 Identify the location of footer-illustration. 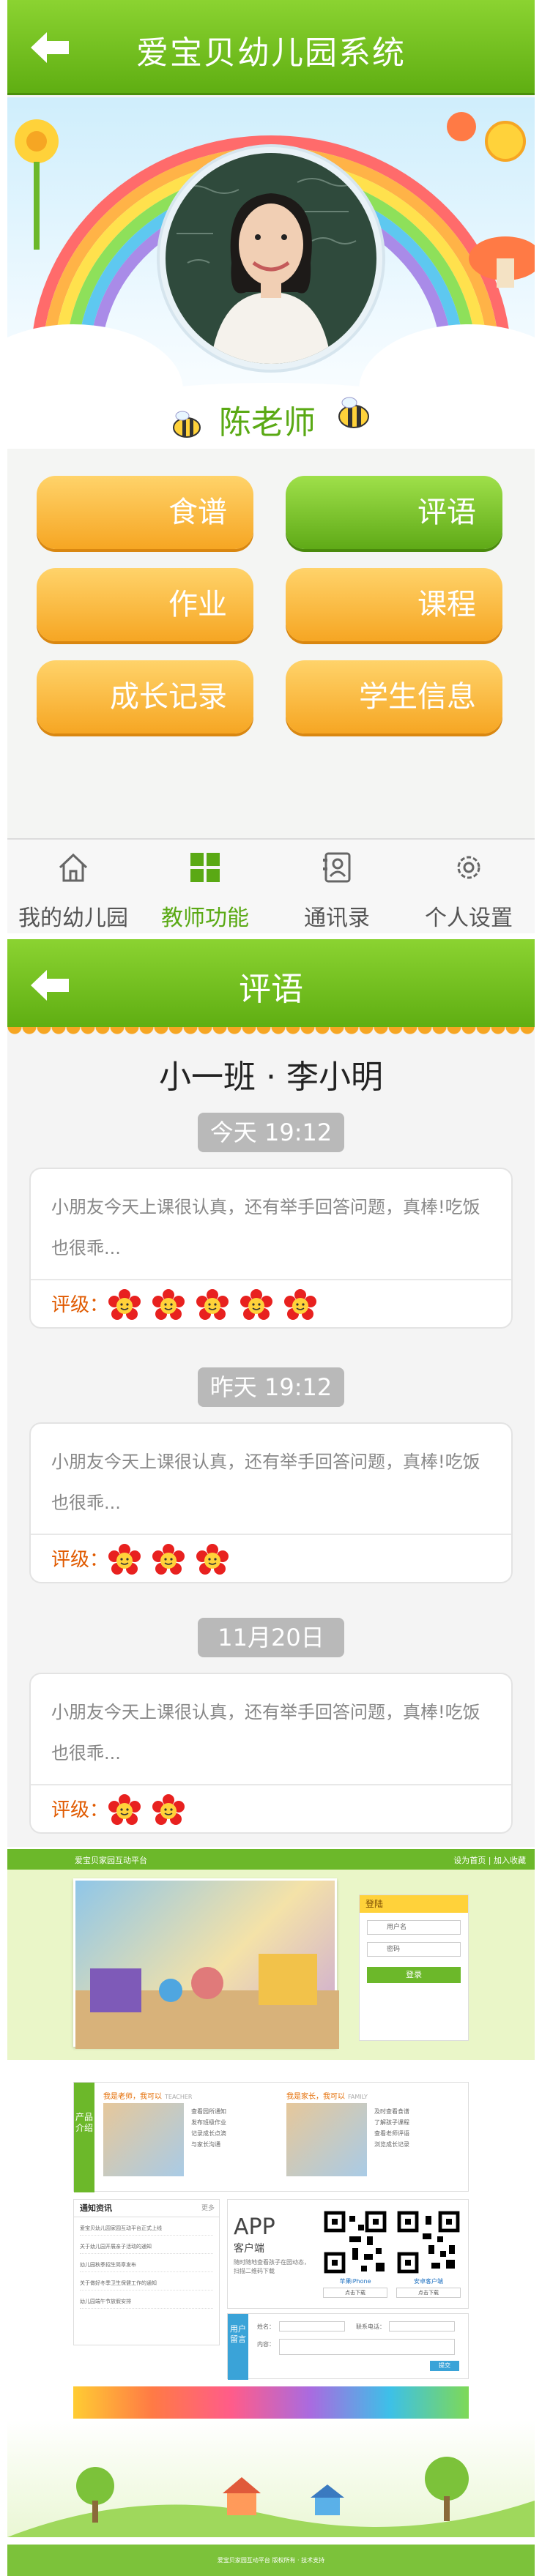
(271, 2478).